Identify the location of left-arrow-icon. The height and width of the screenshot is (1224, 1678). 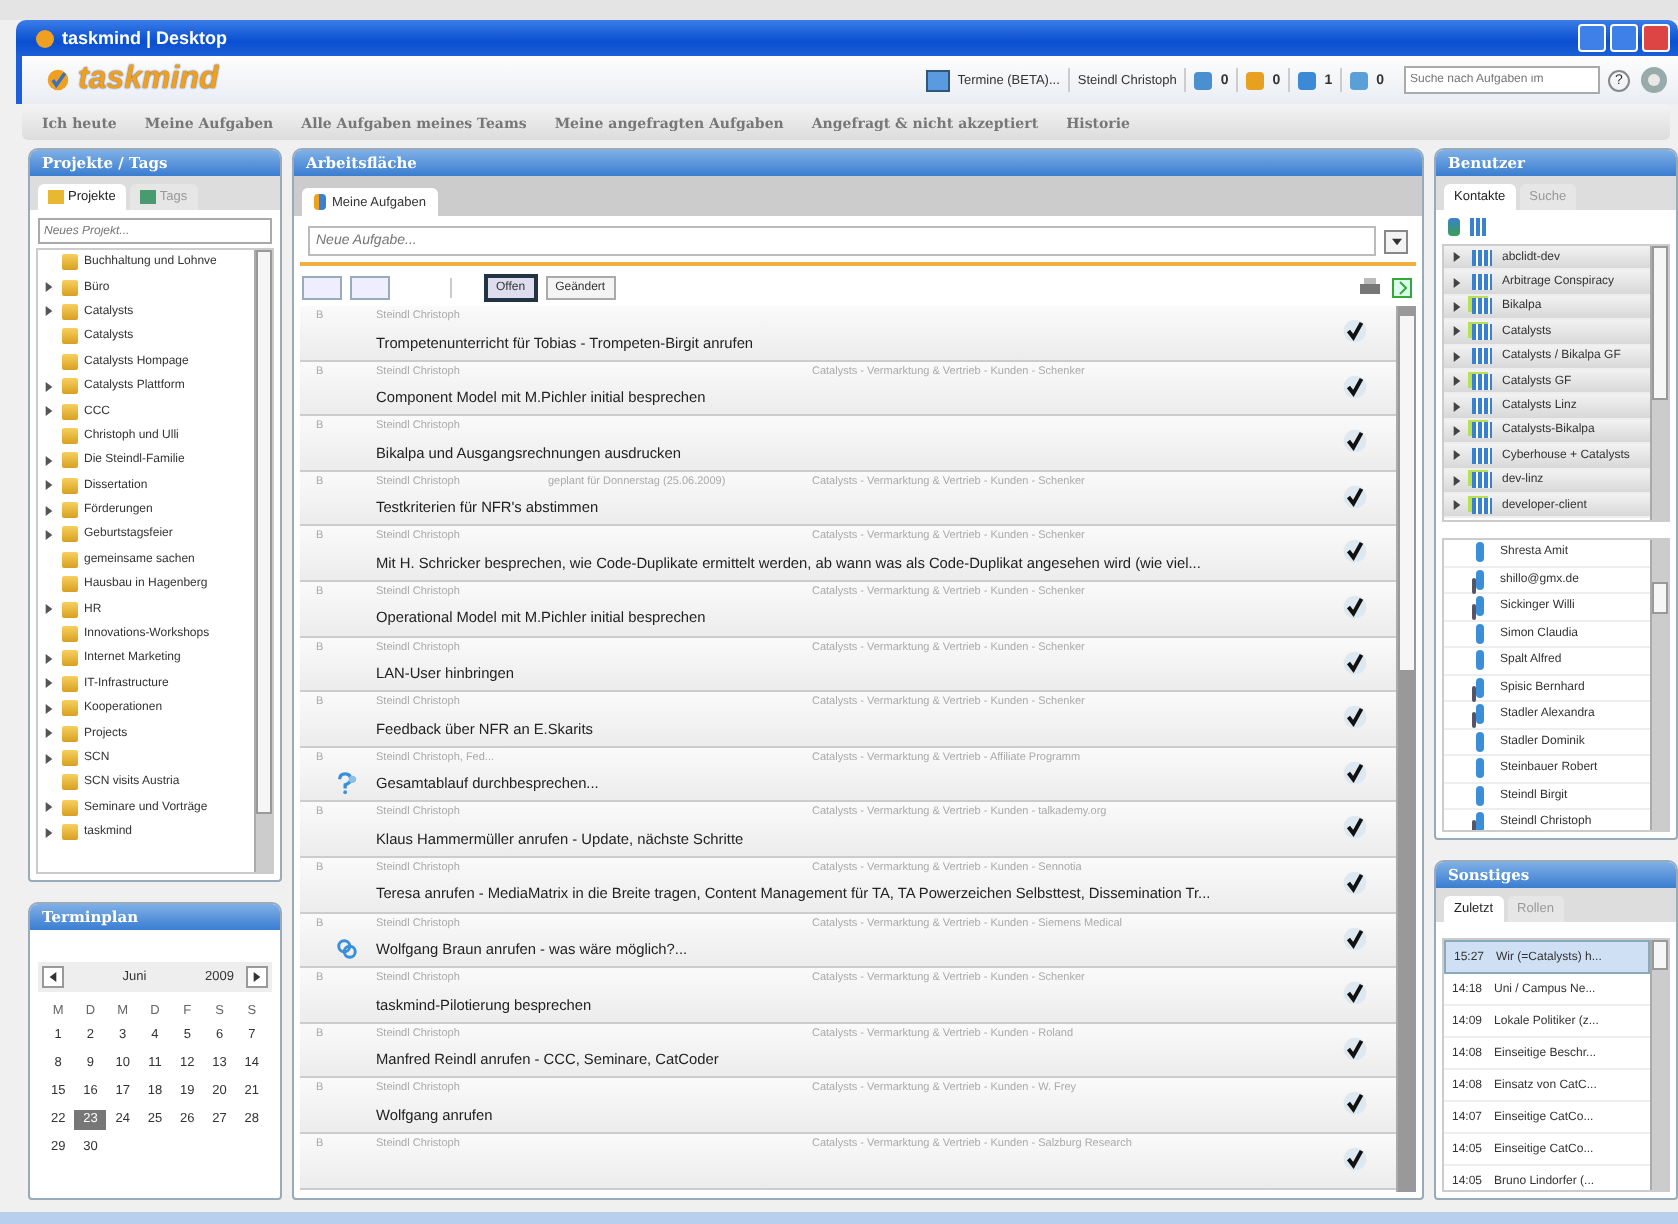
(53, 977).